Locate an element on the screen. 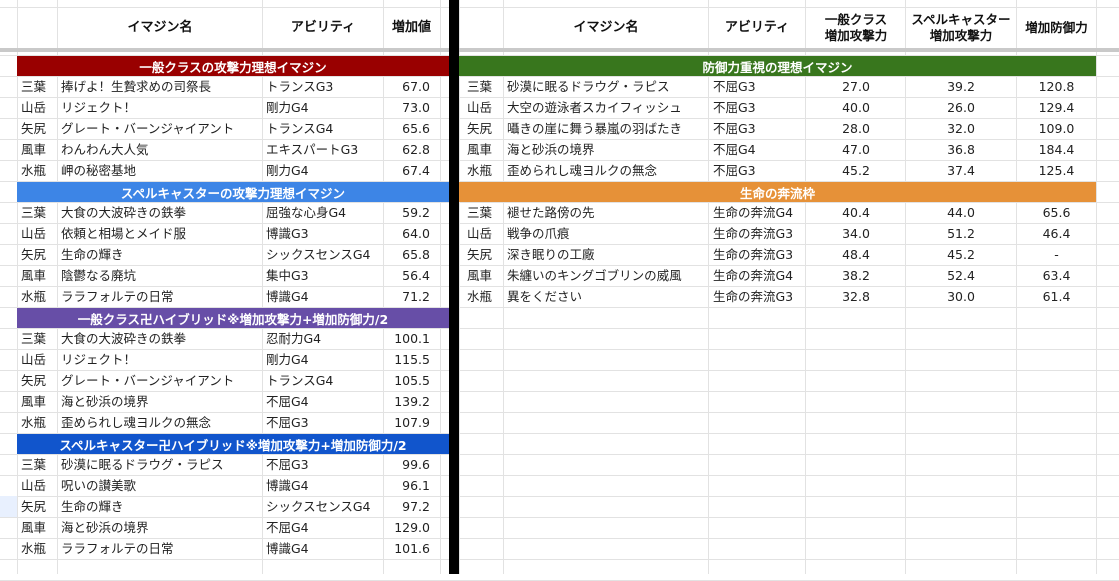  header-left-ability: アビリティ is located at coordinates (323, 28).